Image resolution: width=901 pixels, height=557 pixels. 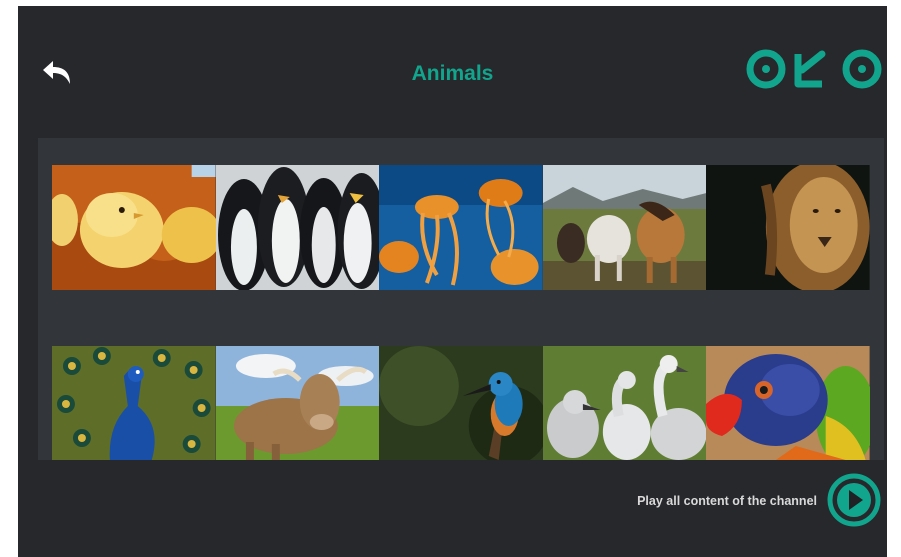 I want to click on tile-chicks, so click(x=134, y=227).